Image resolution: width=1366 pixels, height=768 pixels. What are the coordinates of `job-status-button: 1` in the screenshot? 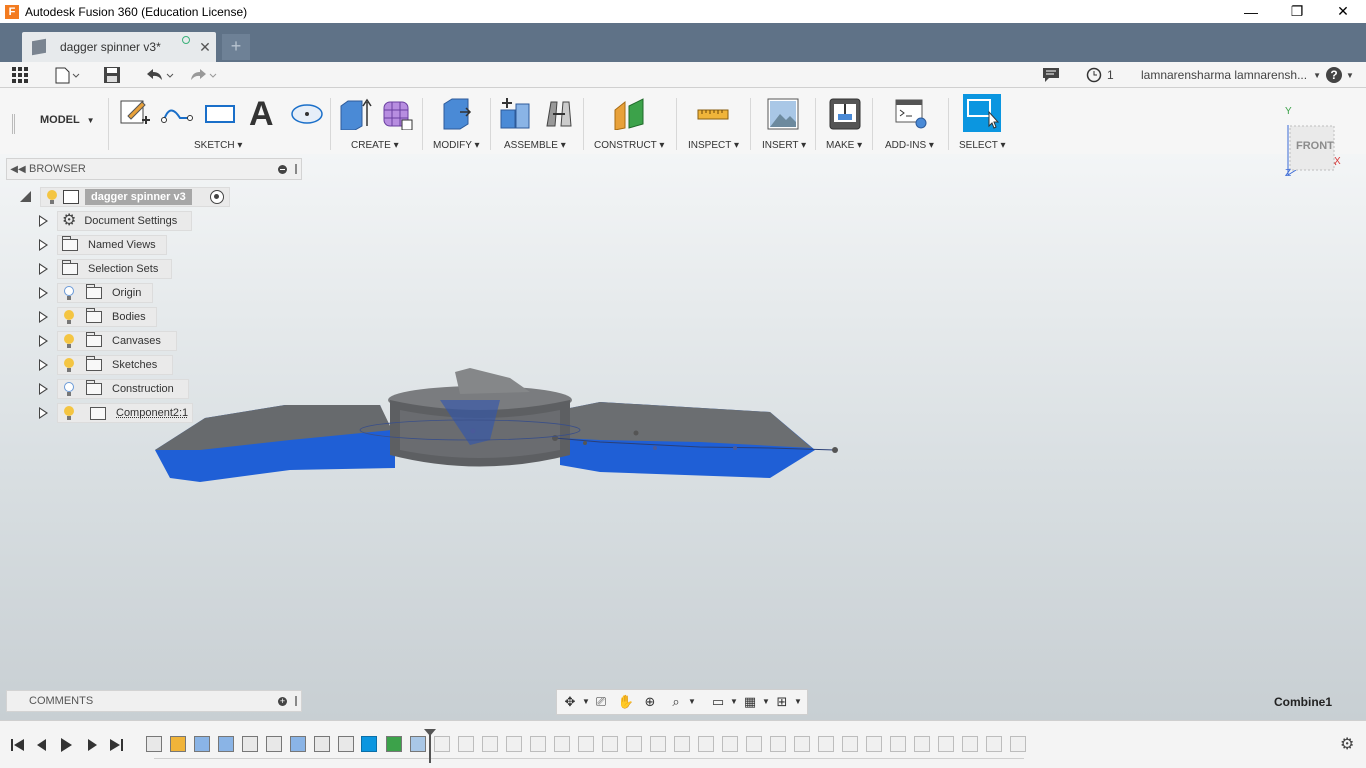 It's located at (1100, 75).